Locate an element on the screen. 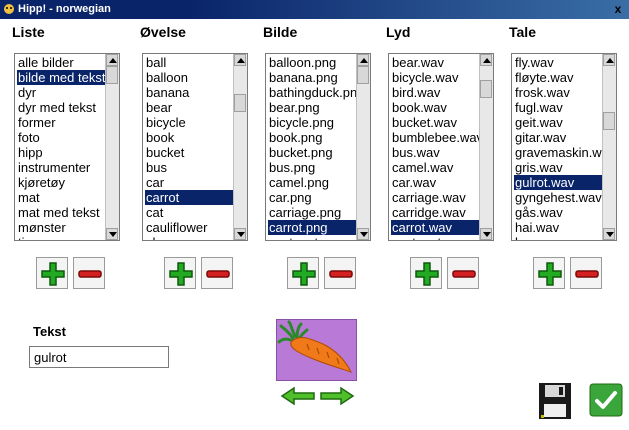 The image size is (629, 430). list-item: bird.wav is located at coordinates (435, 92).